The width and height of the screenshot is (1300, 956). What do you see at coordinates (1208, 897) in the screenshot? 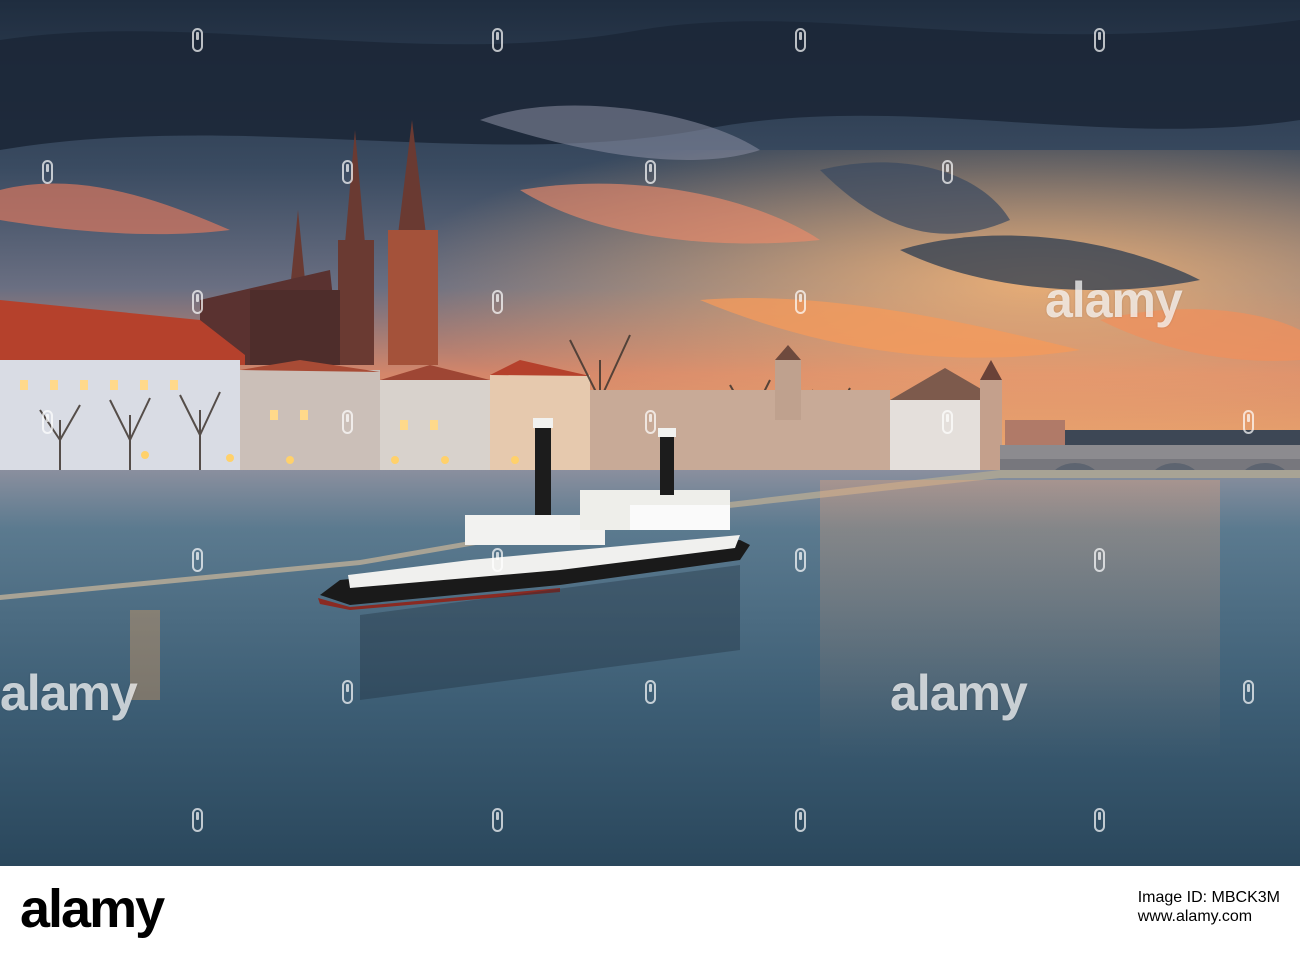
I see `image-id: Image ID: MBCK3M` at bounding box center [1208, 897].